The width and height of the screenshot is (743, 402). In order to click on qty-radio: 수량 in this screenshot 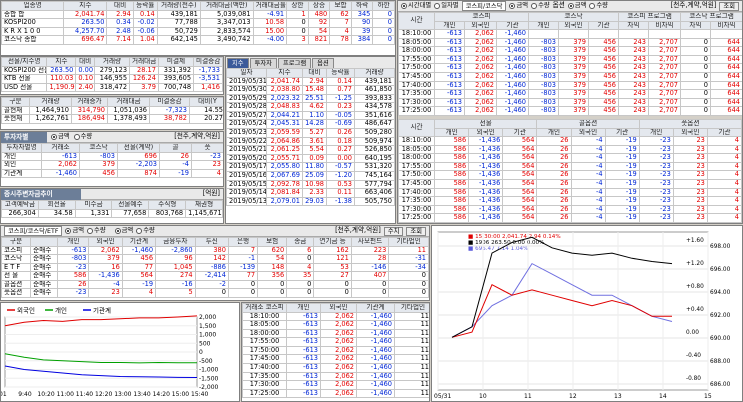, I will do `click(540, 5)`.